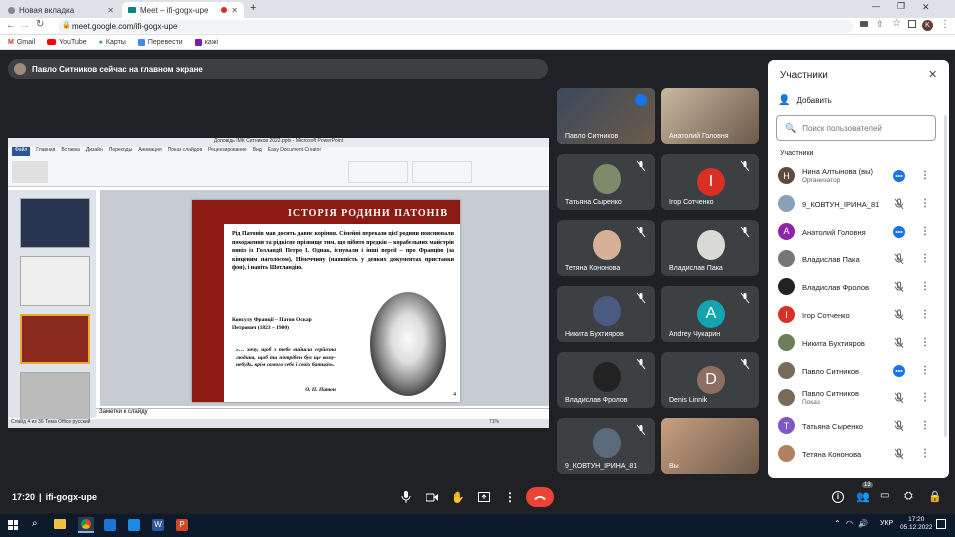 The image size is (955, 537). Describe the element at coordinates (864, 24) in the screenshot. I see `camera-indicator-icon` at that location.